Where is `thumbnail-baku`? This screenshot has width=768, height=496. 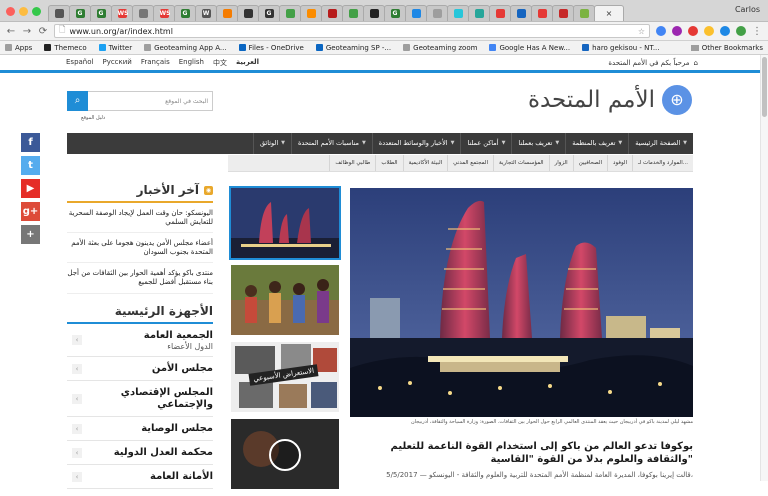 thumbnail-baku is located at coordinates (285, 223).